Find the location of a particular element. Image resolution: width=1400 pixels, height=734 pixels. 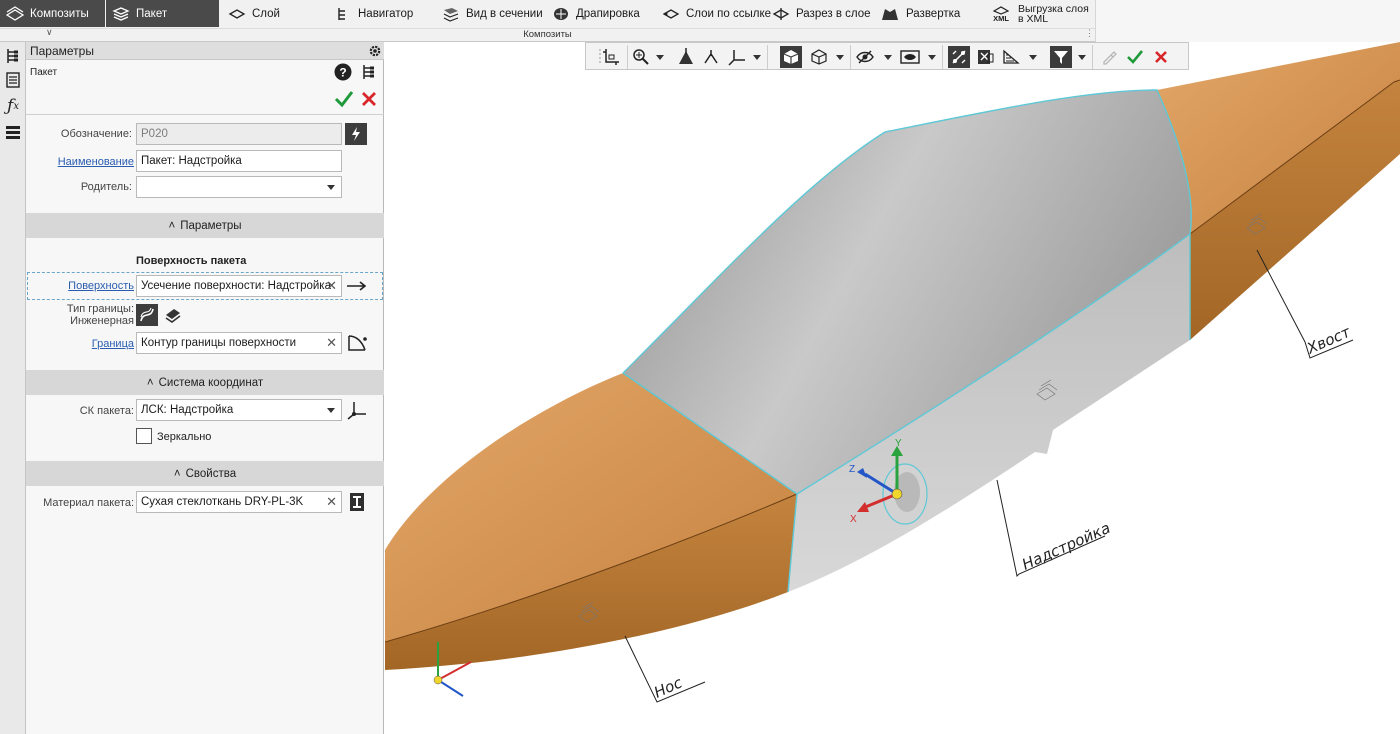

left-tool-strip: ƒx is located at coordinates (13, 388).